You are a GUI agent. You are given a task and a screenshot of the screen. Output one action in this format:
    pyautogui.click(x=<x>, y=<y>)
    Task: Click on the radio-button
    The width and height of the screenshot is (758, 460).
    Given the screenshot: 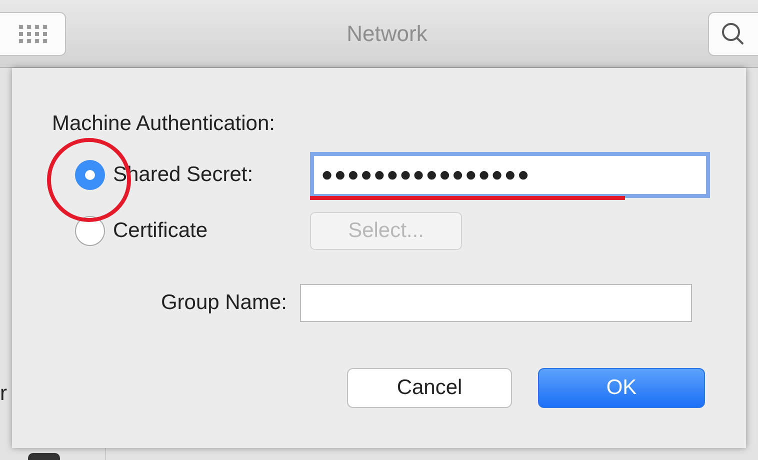 What is the action you would take?
    pyautogui.click(x=90, y=175)
    